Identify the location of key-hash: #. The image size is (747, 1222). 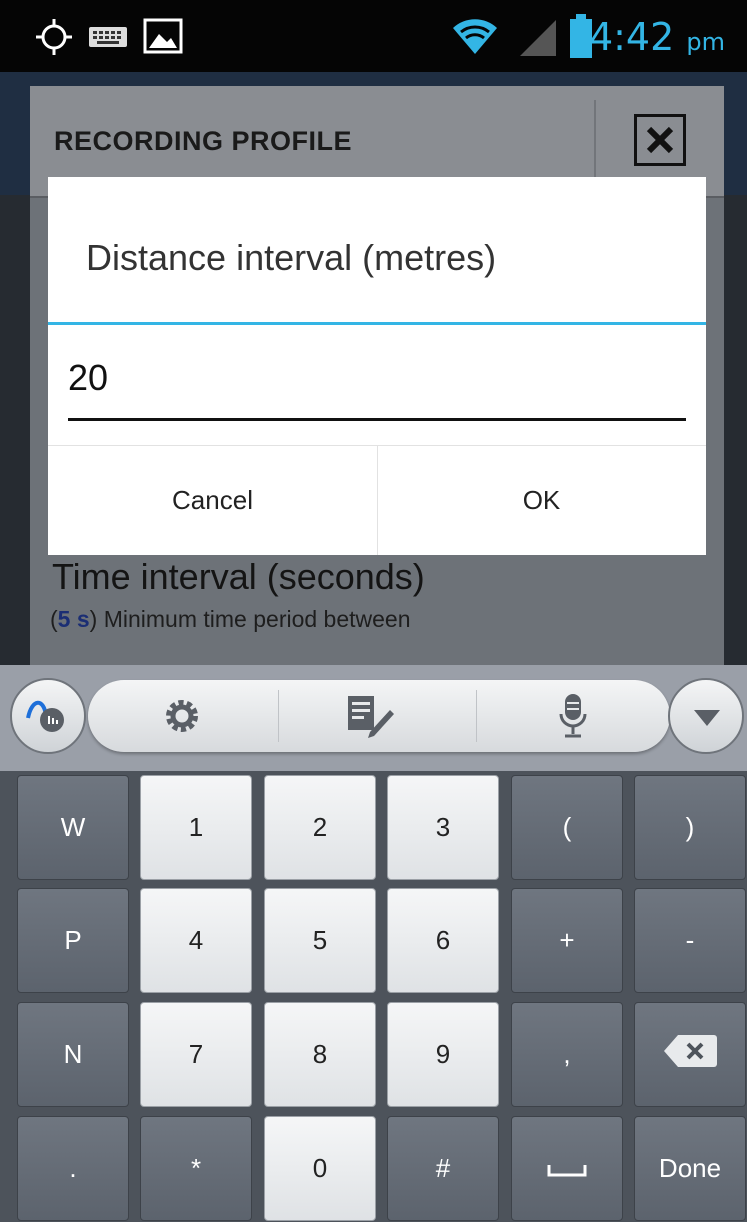
(443, 1168).